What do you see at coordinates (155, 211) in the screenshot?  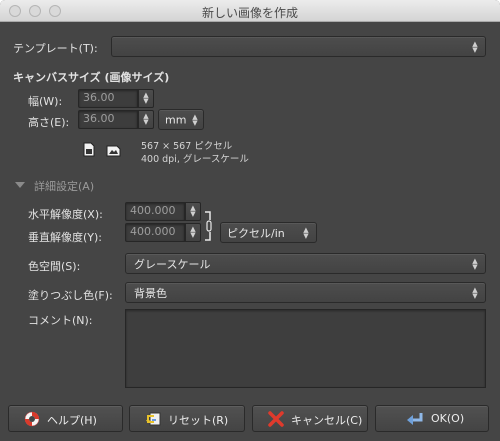 I see `xres-field: 400.000` at bounding box center [155, 211].